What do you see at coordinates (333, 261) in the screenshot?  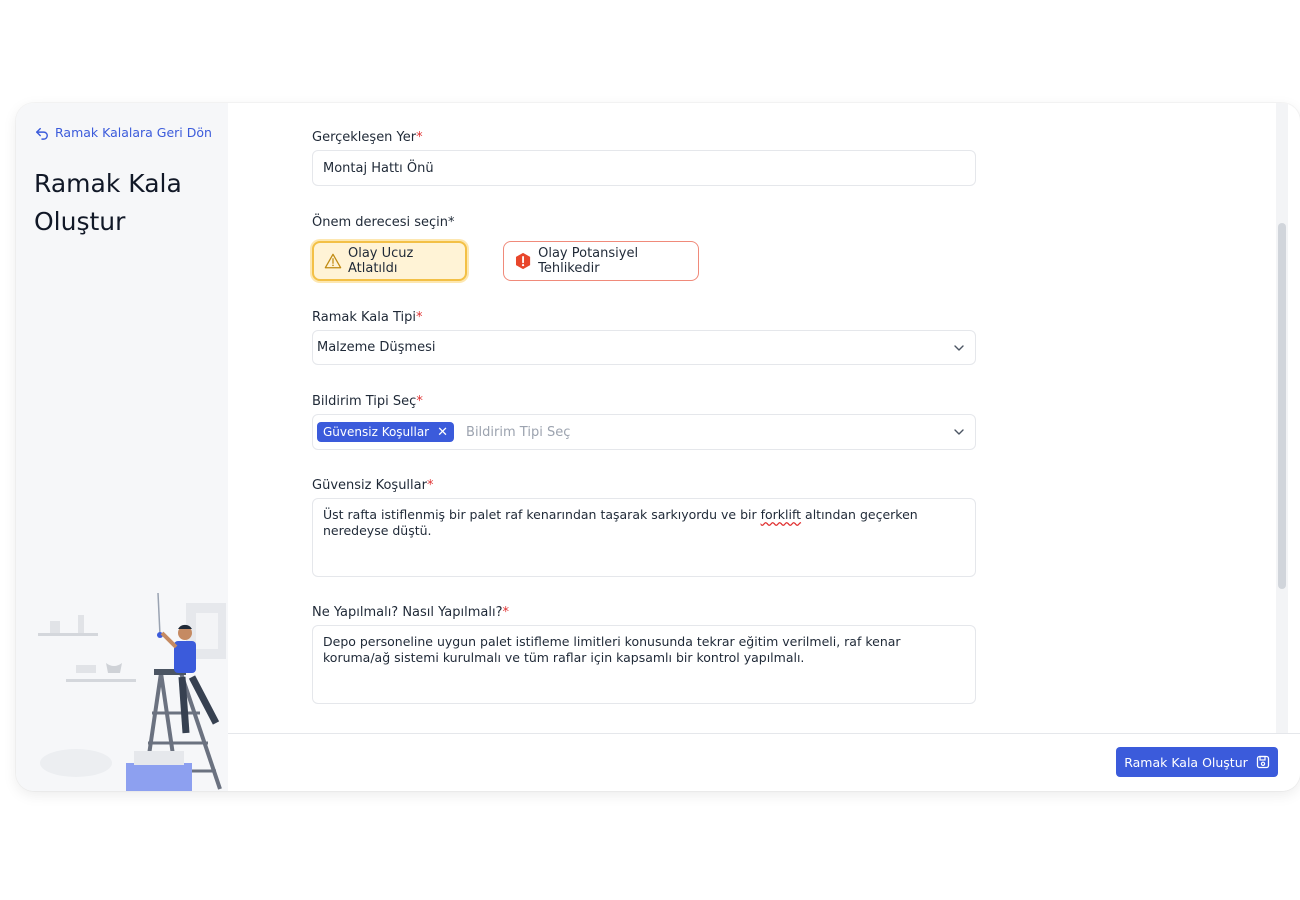 I see `warning-triangle-icon` at bounding box center [333, 261].